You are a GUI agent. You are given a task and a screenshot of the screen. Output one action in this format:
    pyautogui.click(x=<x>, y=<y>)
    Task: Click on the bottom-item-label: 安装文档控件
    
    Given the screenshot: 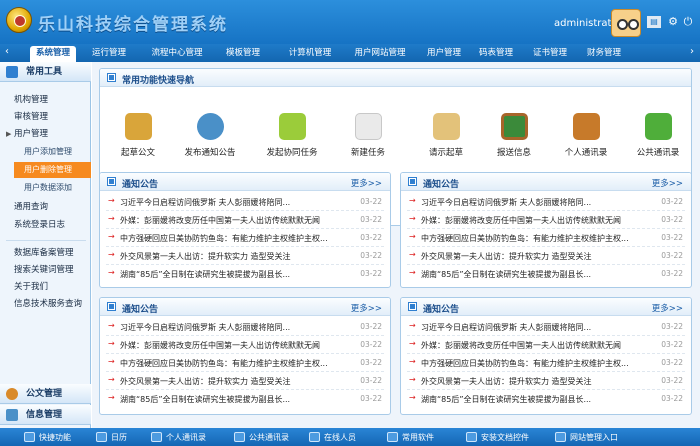 What is the action you would take?
    pyautogui.click(x=505, y=437)
    